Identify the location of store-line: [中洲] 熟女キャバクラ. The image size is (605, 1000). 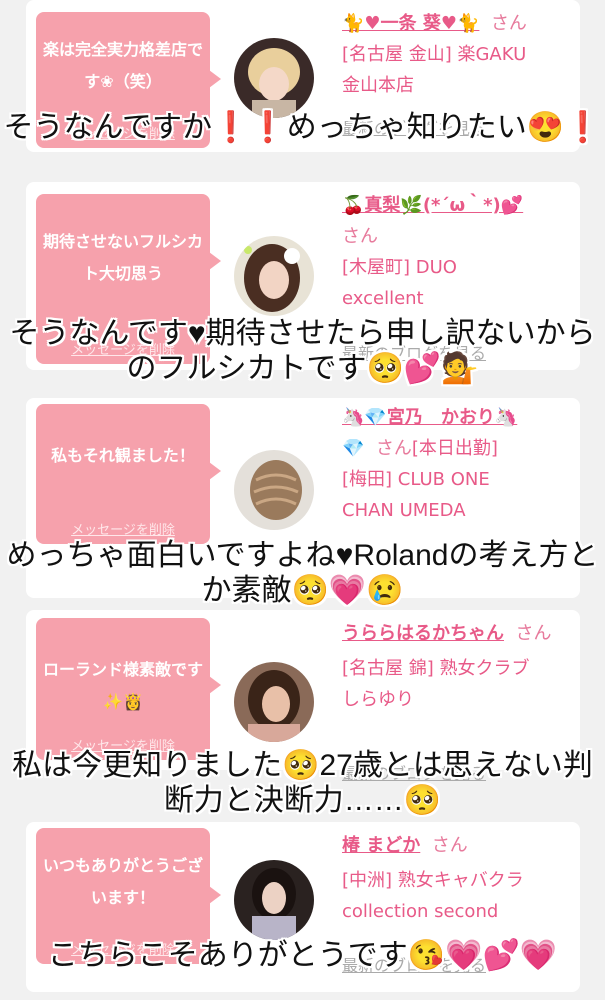
(433, 880).